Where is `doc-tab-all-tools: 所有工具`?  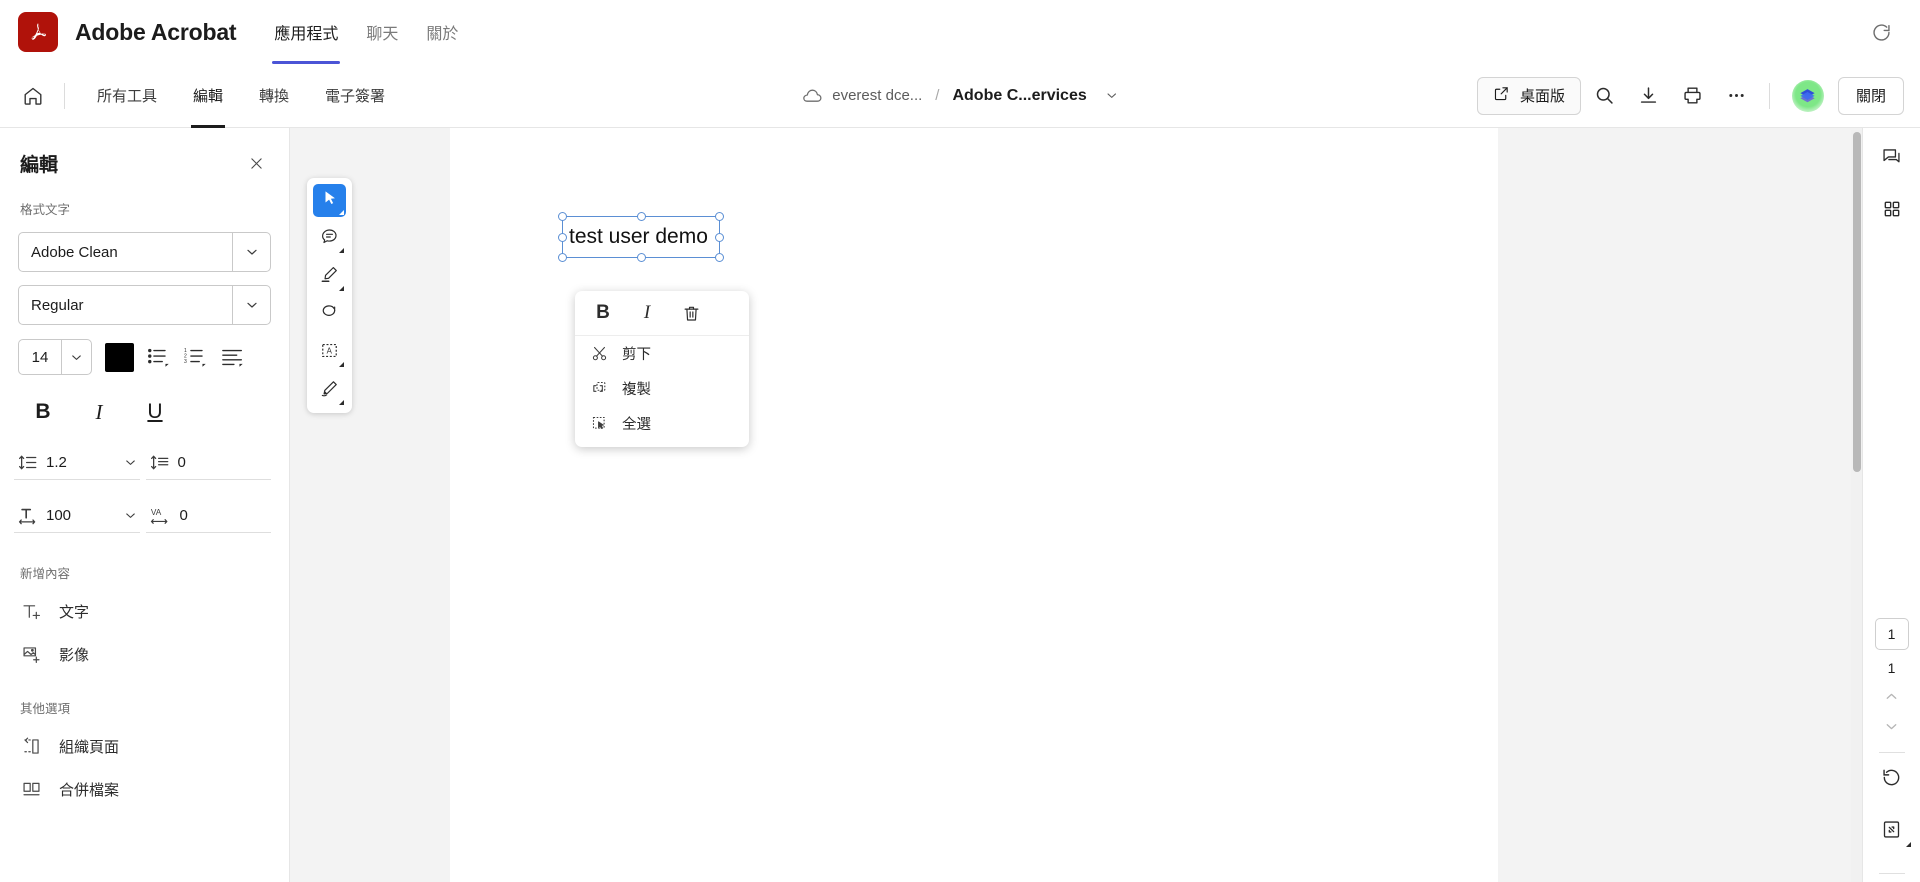 doc-tab-all-tools: 所有工具 is located at coordinates (127, 96).